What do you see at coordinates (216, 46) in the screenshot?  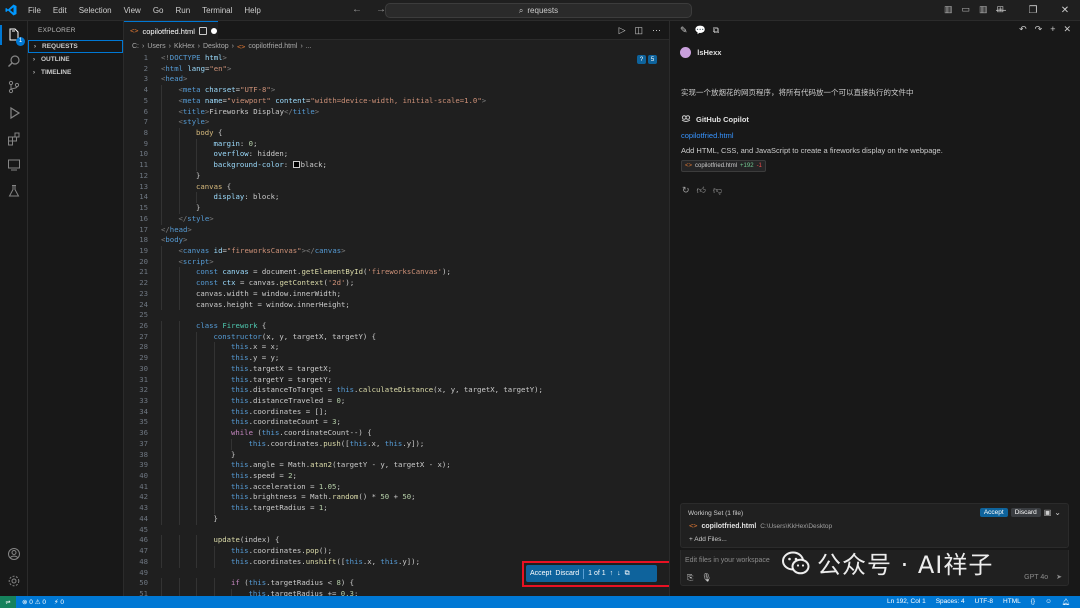 I see `breadcrumb-item: Desktop` at bounding box center [216, 46].